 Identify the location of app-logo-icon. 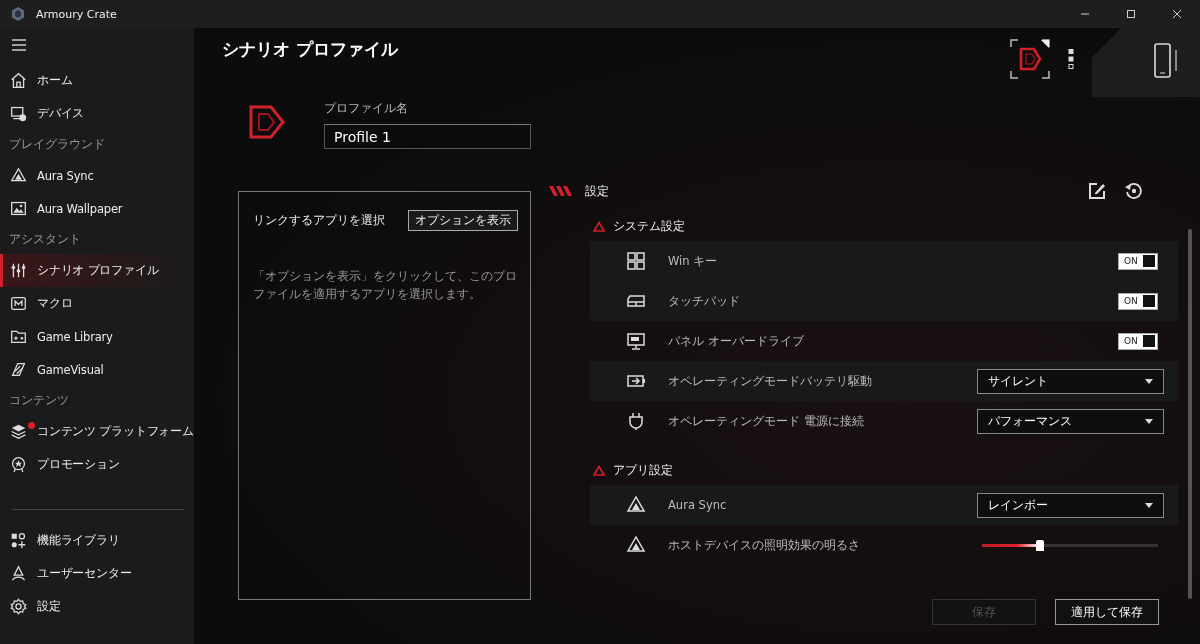
(18, 14).